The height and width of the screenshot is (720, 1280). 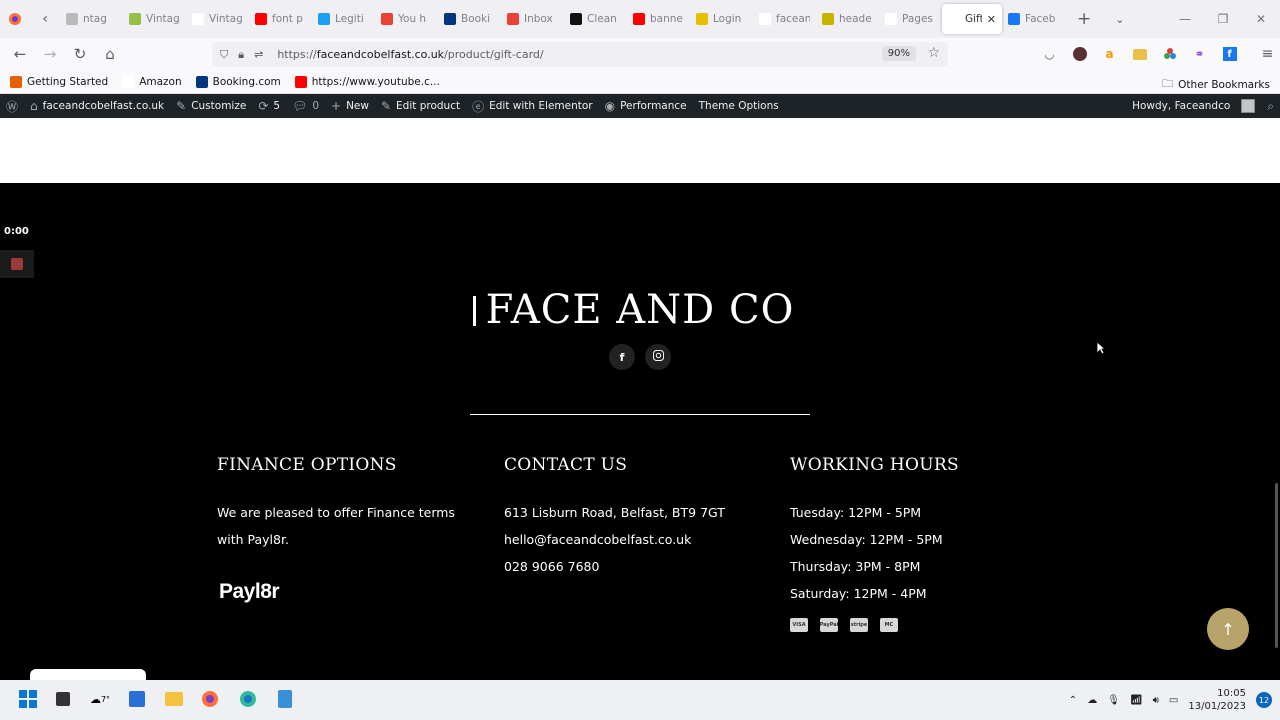 What do you see at coordinates (1217, 700) in the screenshot?
I see `taskbar-clock: 10:05 13/01/2023` at bounding box center [1217, 700].